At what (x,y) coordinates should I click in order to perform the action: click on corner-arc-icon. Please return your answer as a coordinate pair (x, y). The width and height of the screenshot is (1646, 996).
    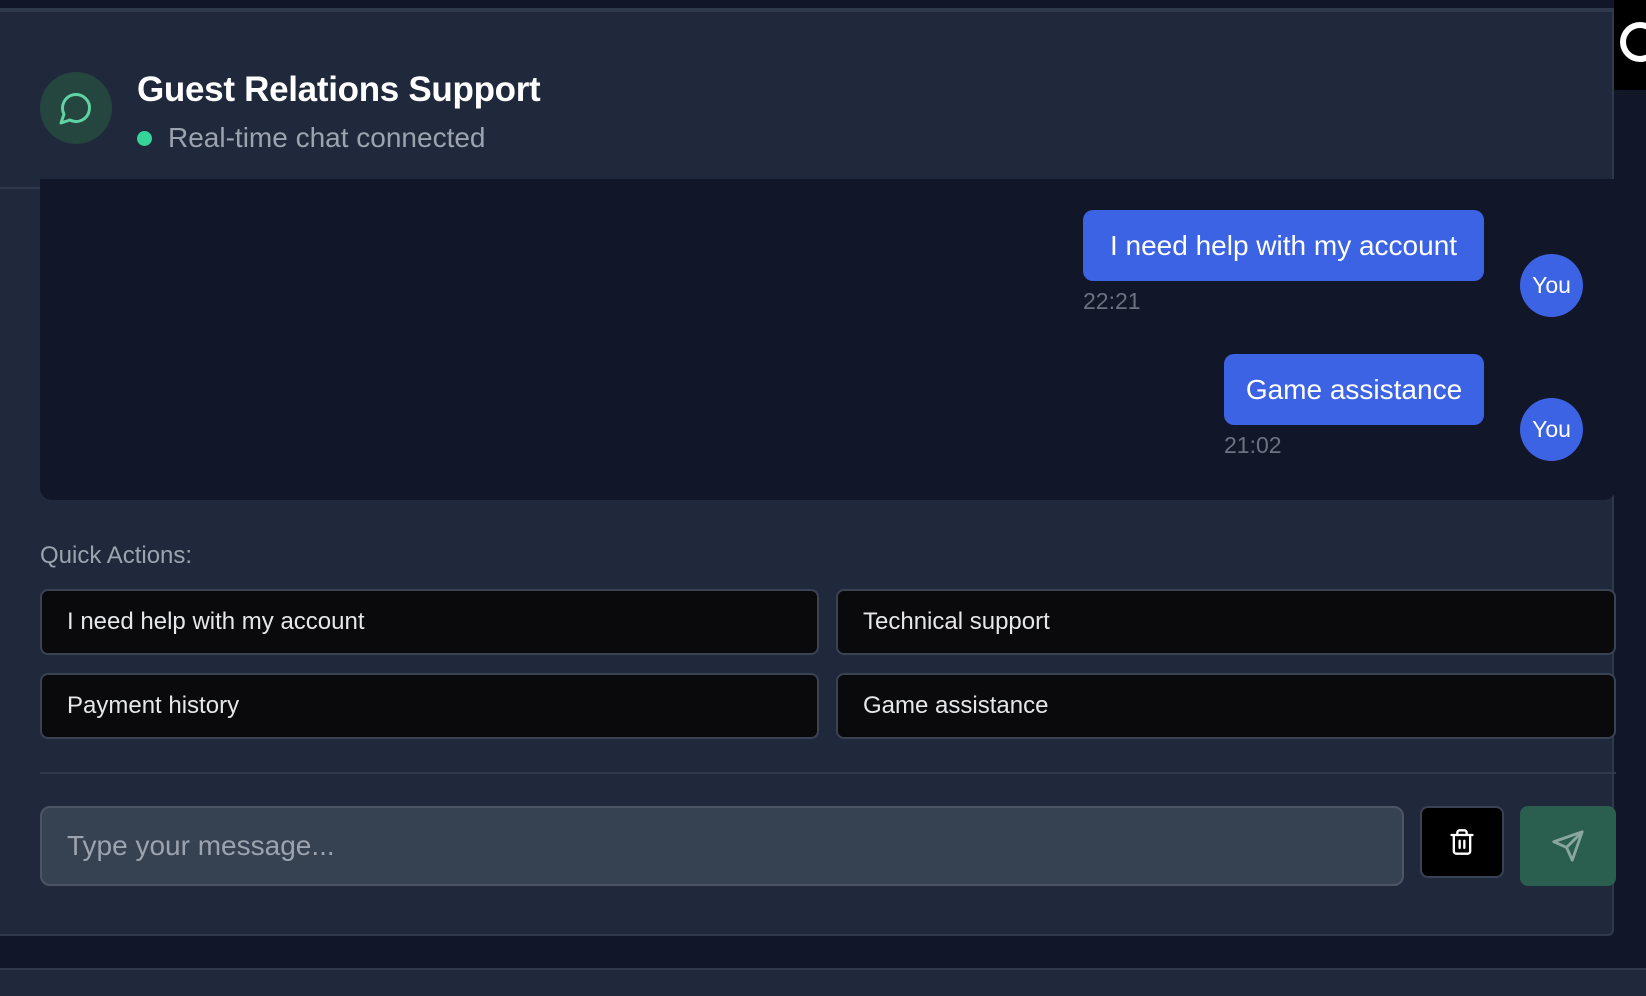
    Looking at the image, I should click on (1633, 42).